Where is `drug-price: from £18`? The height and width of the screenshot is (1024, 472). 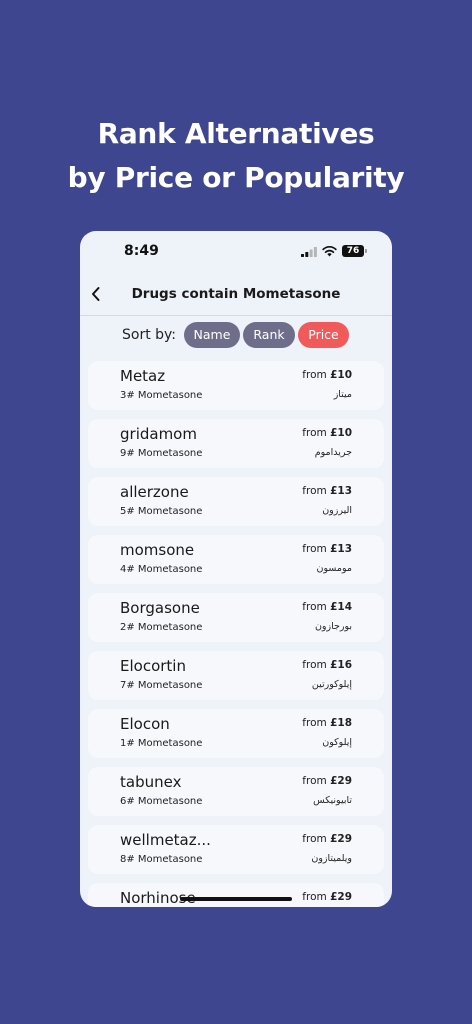 drug-price: from £18 is located at coordinates (327, 723).